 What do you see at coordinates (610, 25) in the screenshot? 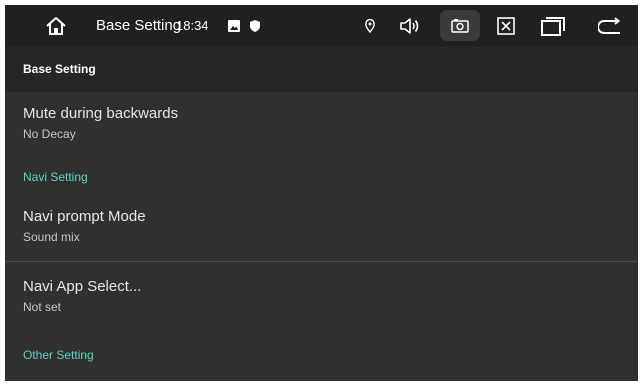
I see `back-icon` at bounding box center [610, 25].